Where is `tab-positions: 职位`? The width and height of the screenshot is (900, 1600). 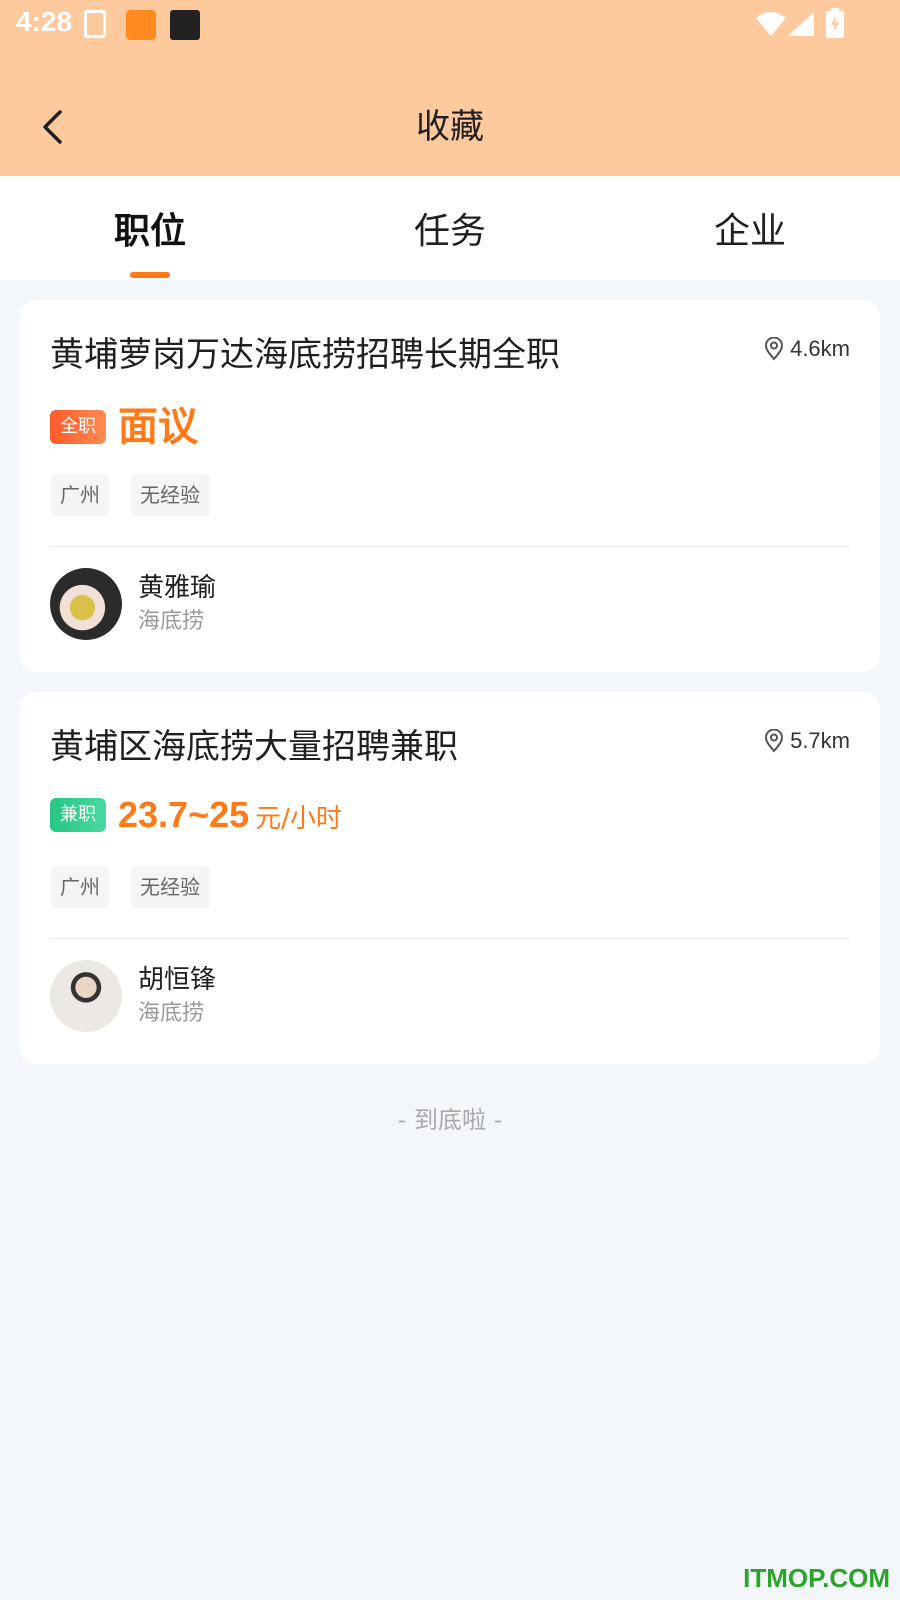 tab-positions: 职位 is located at coordinates (150, 228).